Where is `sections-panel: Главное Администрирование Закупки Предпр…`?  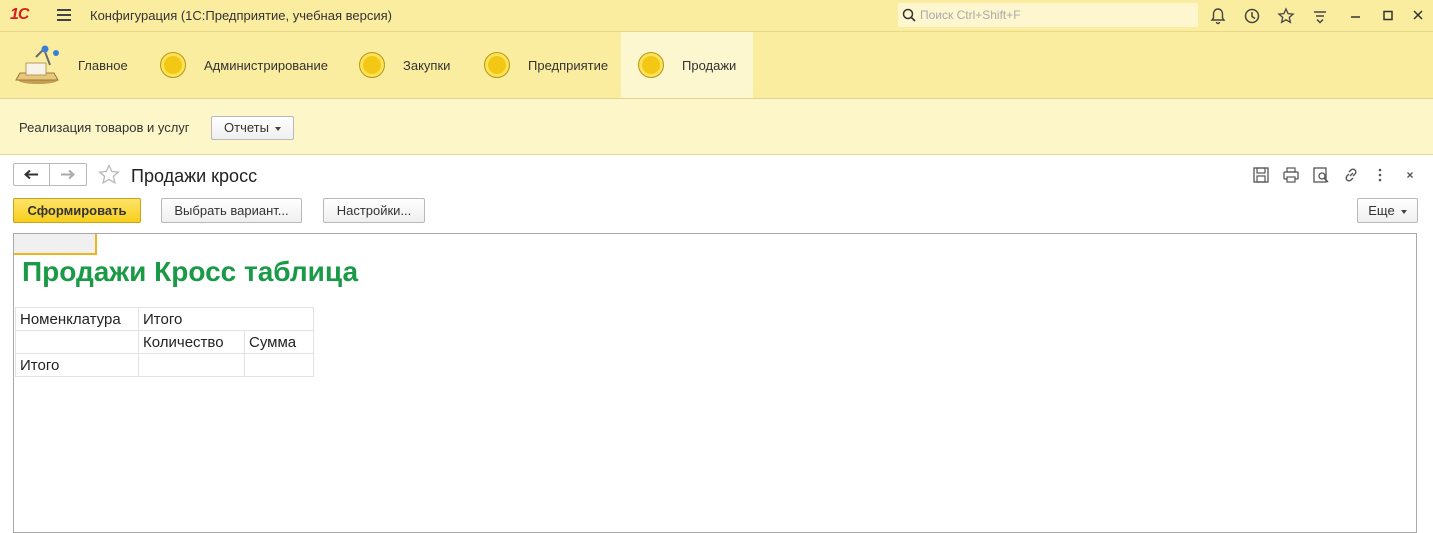
sections-panel: Главное Администрирование Закупки Предпр… is located at coordinates (716, 65).